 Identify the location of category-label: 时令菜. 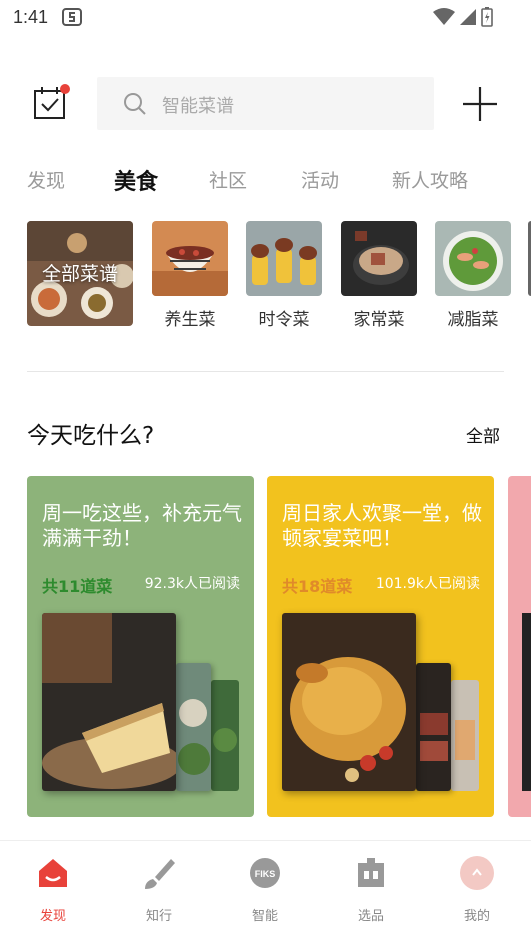
(284, 320).